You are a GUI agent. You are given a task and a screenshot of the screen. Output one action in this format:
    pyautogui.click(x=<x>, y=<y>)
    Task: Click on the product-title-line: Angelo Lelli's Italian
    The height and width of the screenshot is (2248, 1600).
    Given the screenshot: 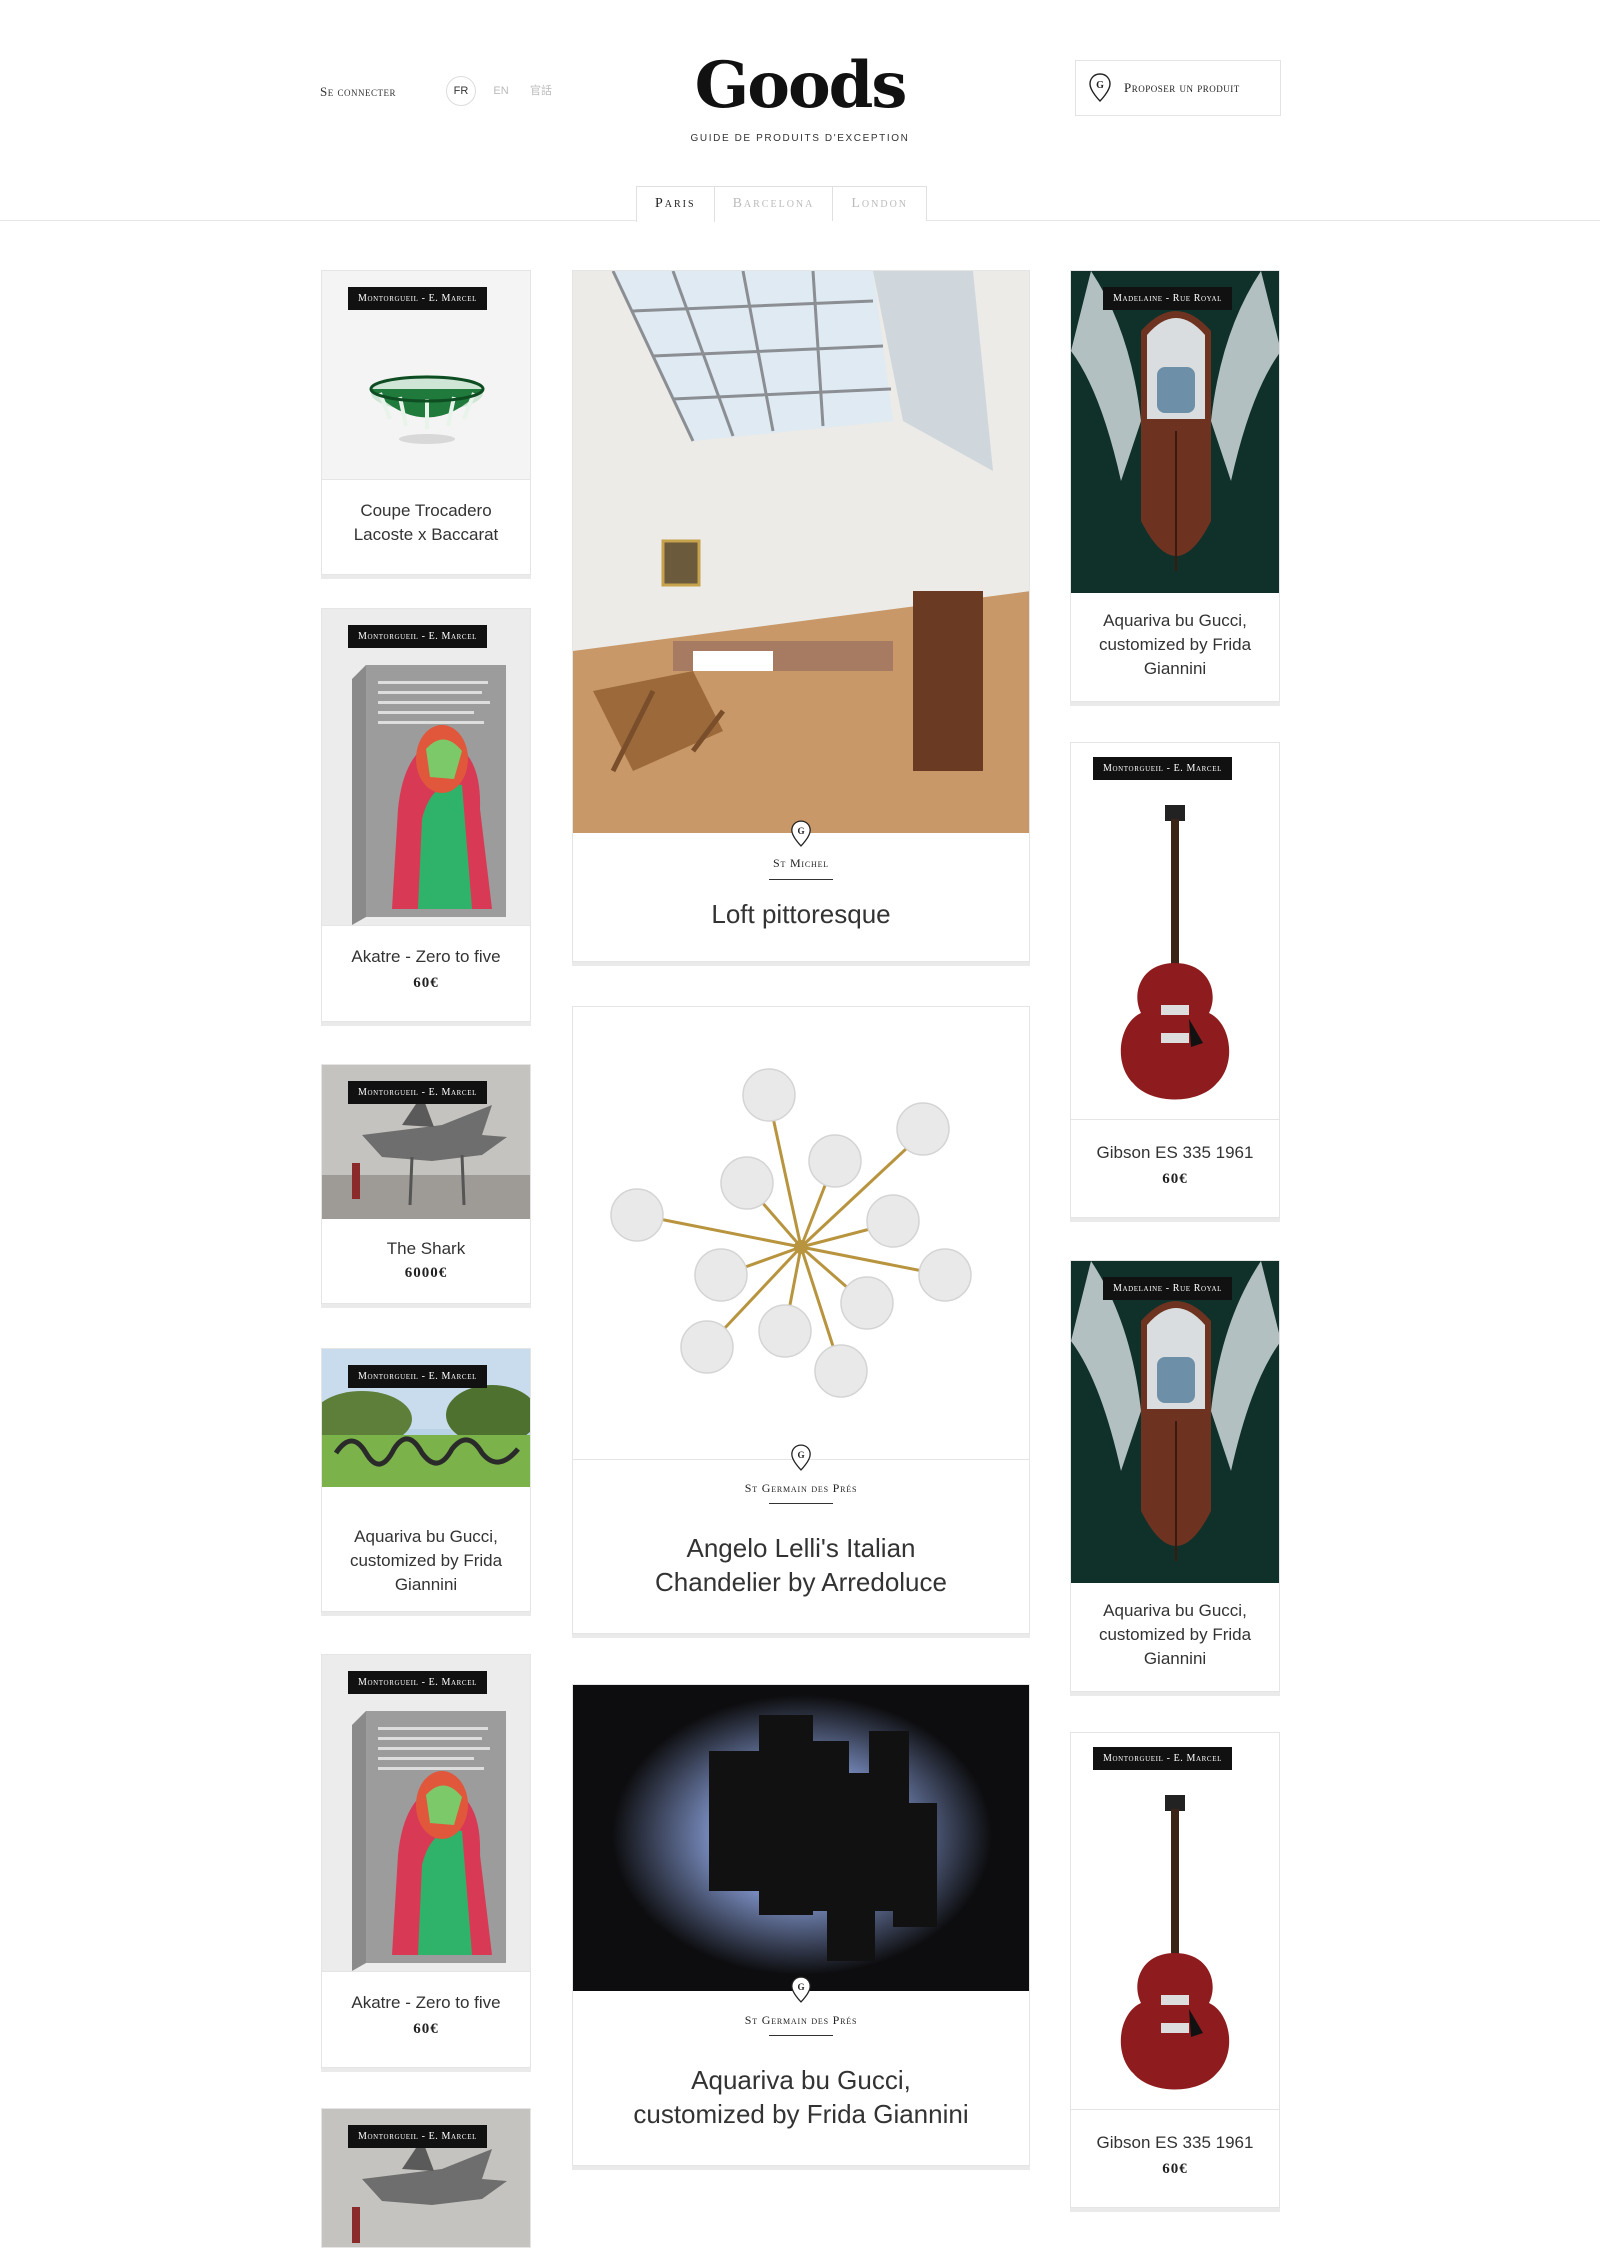 What is the action you would take?
    pyautogui.click(x=801, y=1548)
    